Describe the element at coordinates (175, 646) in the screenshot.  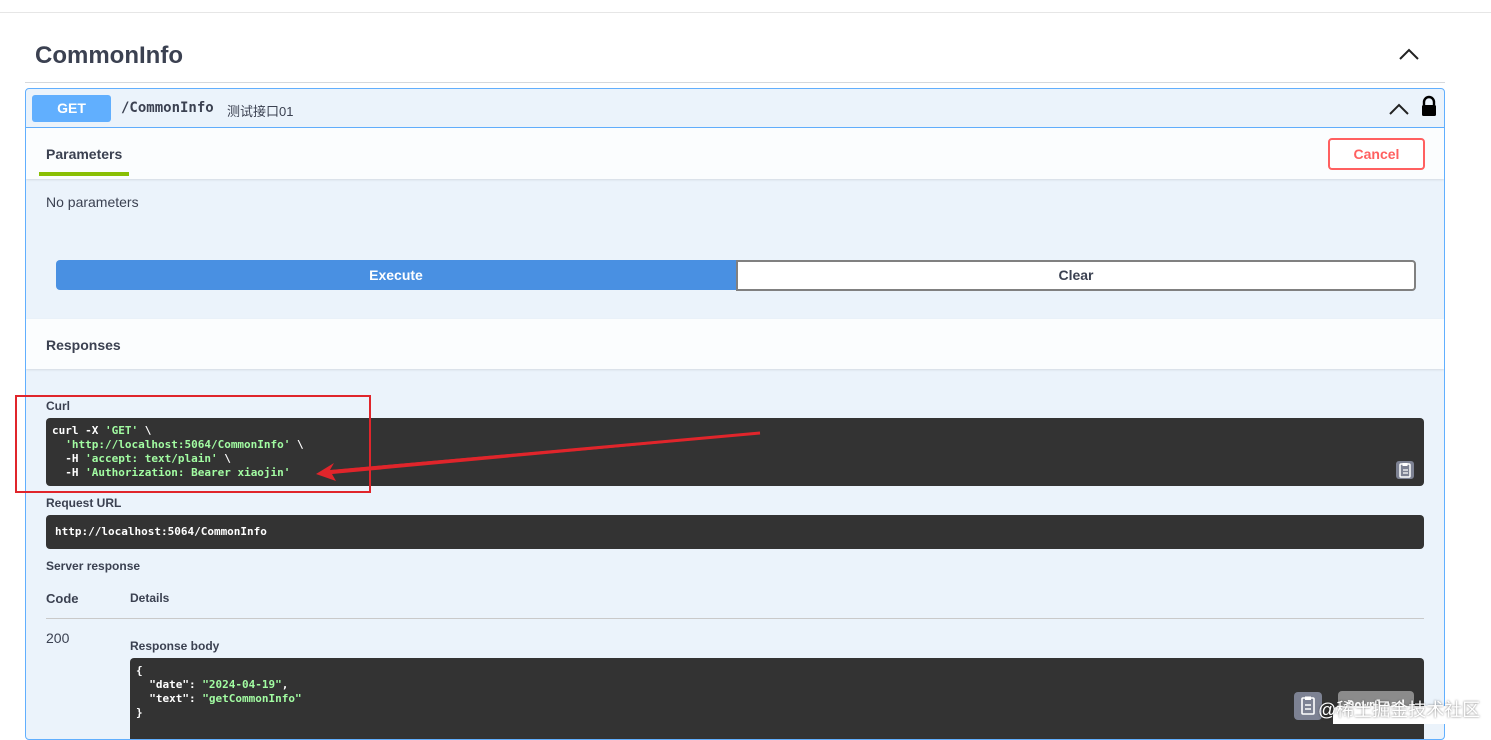
I see `response-body-label: Response body` at that location.